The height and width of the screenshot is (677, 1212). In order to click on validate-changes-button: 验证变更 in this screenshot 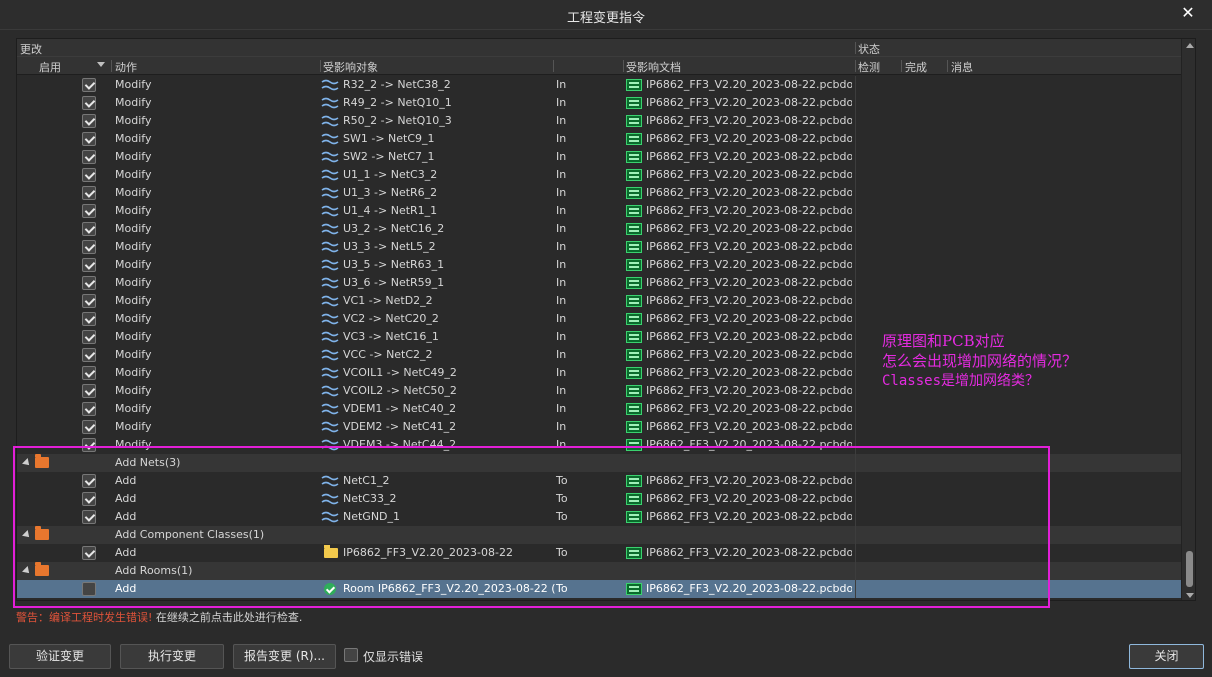, I will do `click(60, 656)`.